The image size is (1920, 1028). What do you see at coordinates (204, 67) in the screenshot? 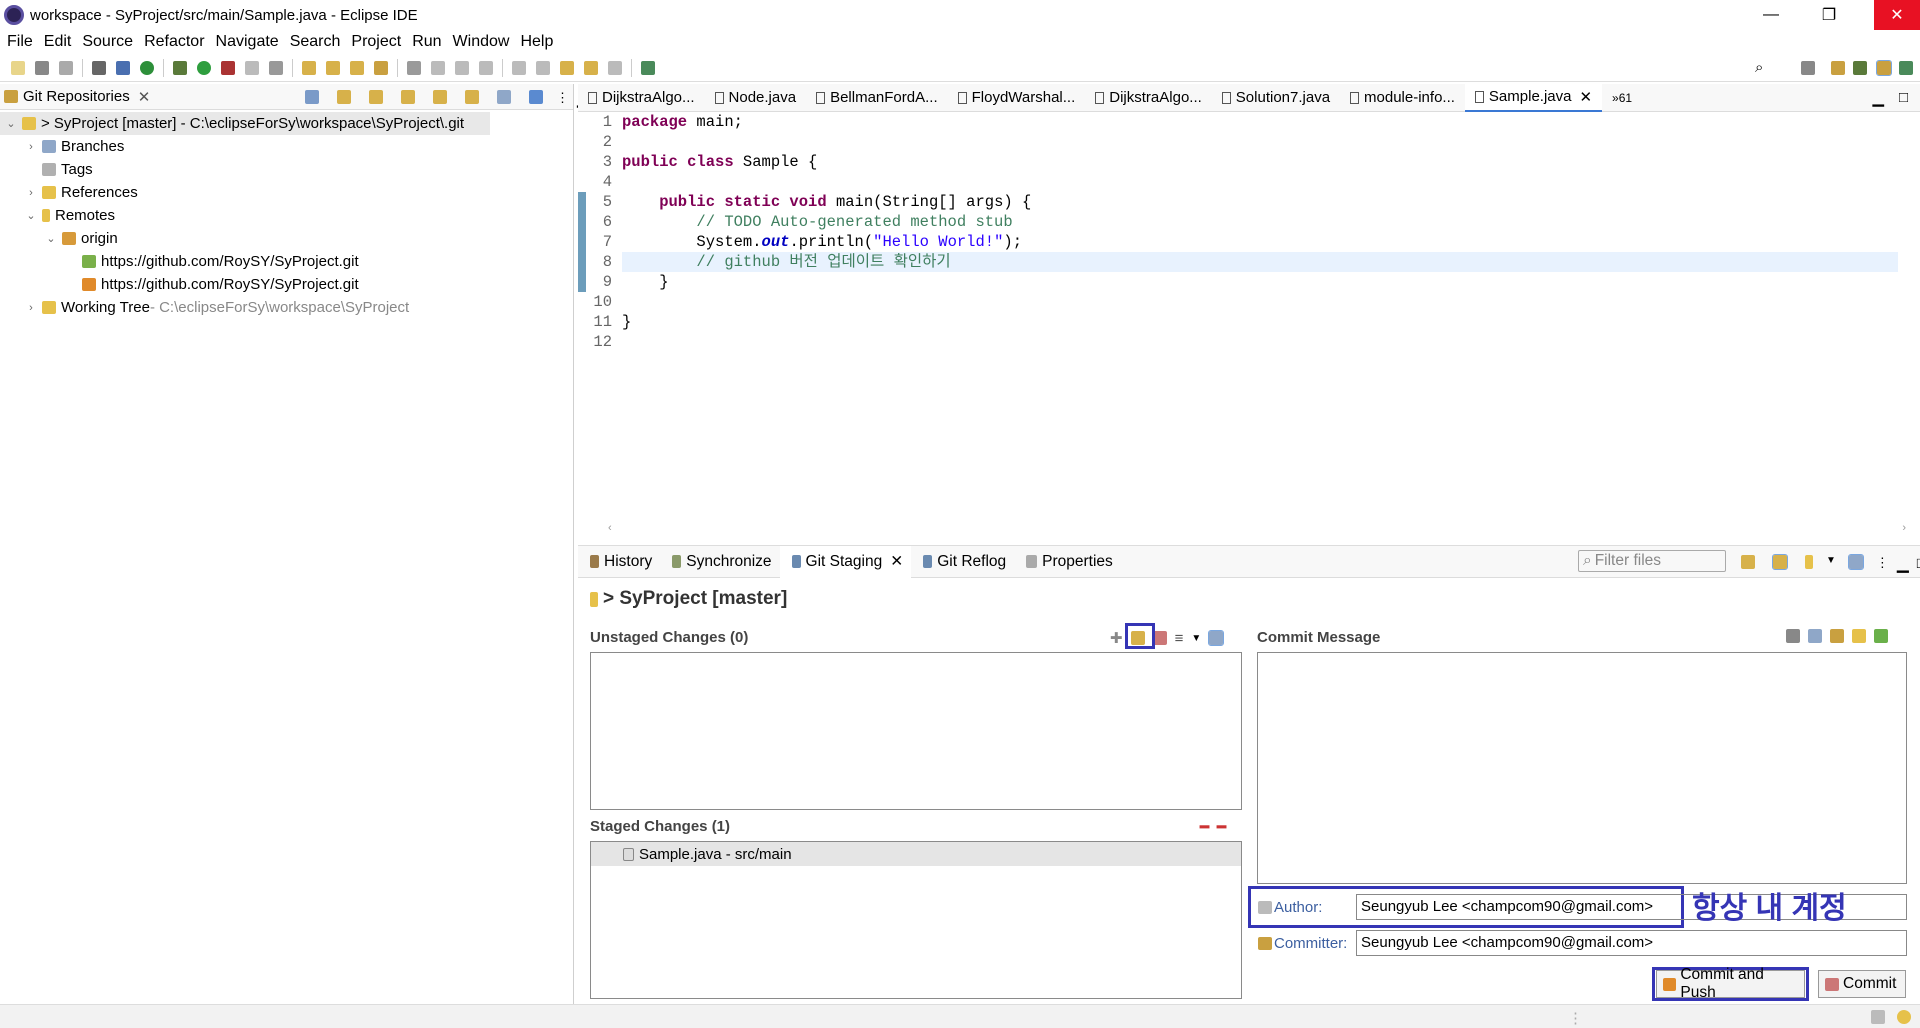
I see `run-icon` at bounding box center [204, 67].